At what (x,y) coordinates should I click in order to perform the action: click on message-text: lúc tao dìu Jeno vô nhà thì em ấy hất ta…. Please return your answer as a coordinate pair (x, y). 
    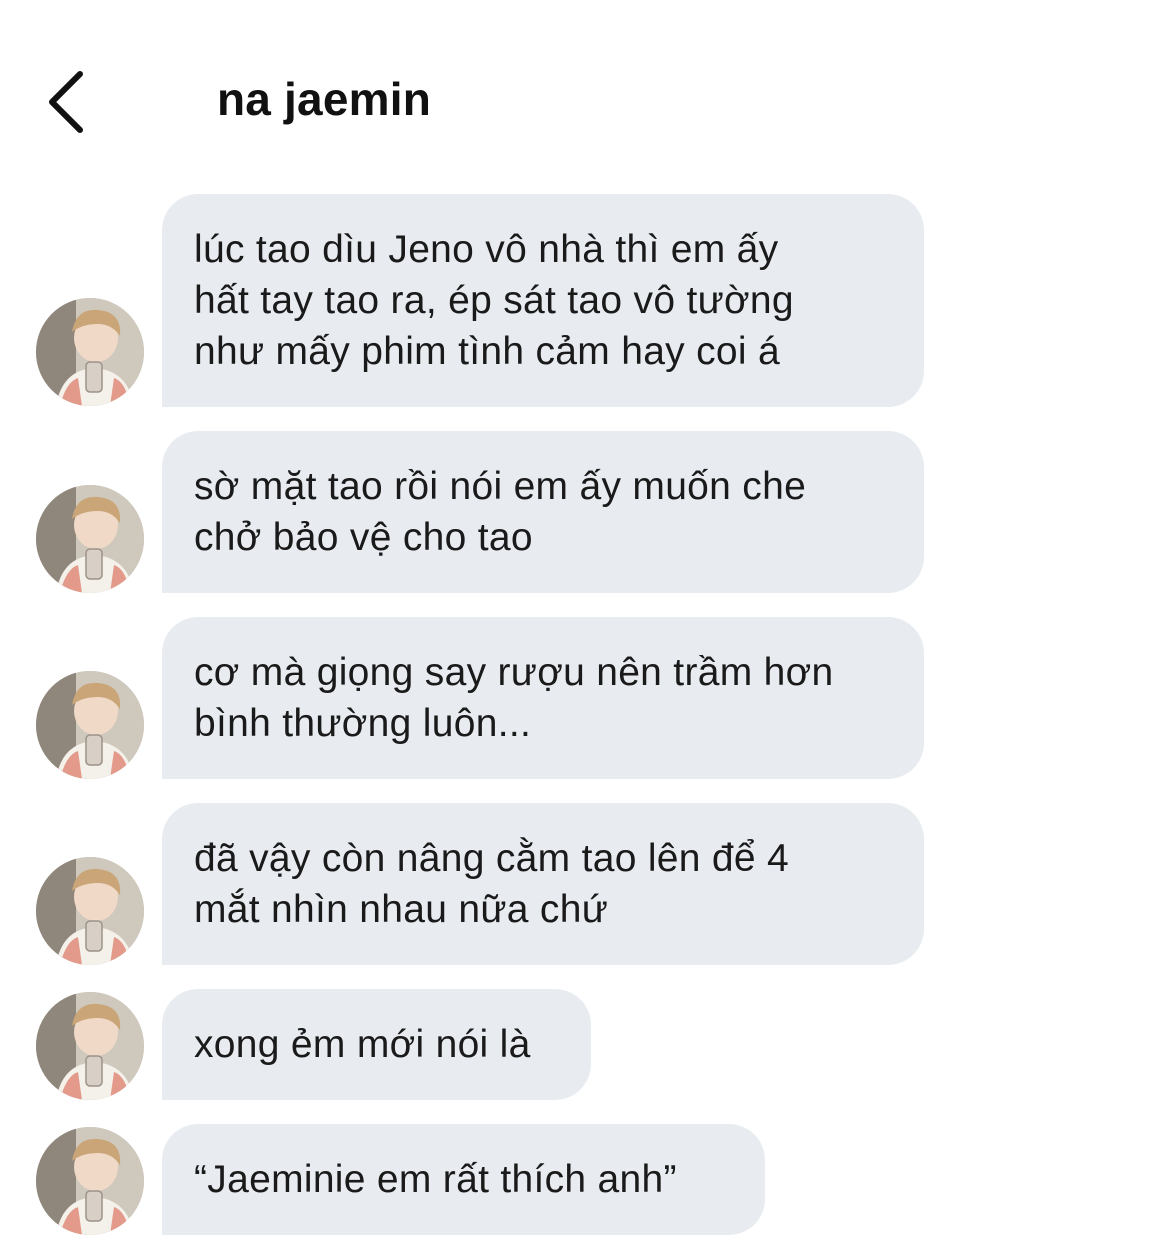
    Looking at the image, I should click on (494, 300).